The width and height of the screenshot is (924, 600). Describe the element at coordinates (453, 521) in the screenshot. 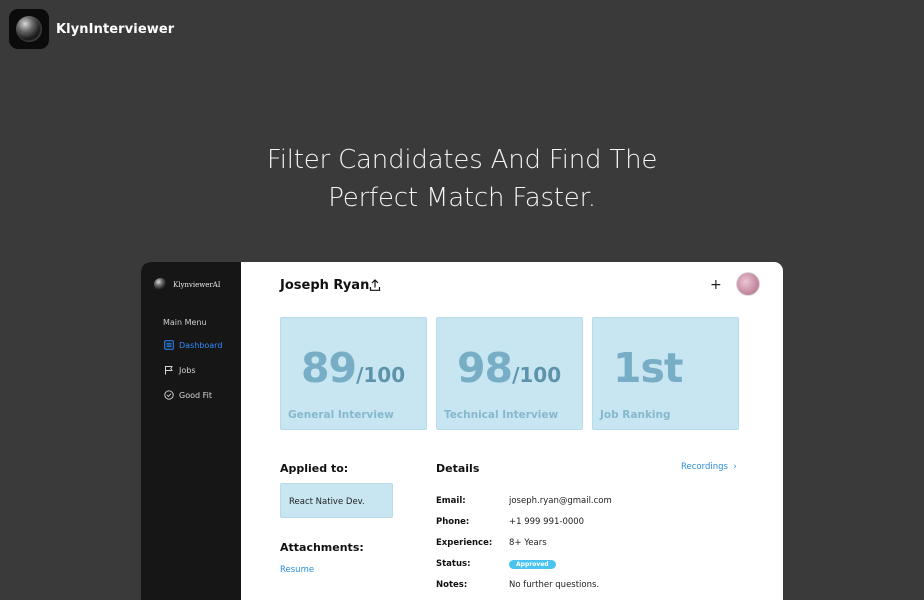

I see `detail-key: Phone:` at that location.